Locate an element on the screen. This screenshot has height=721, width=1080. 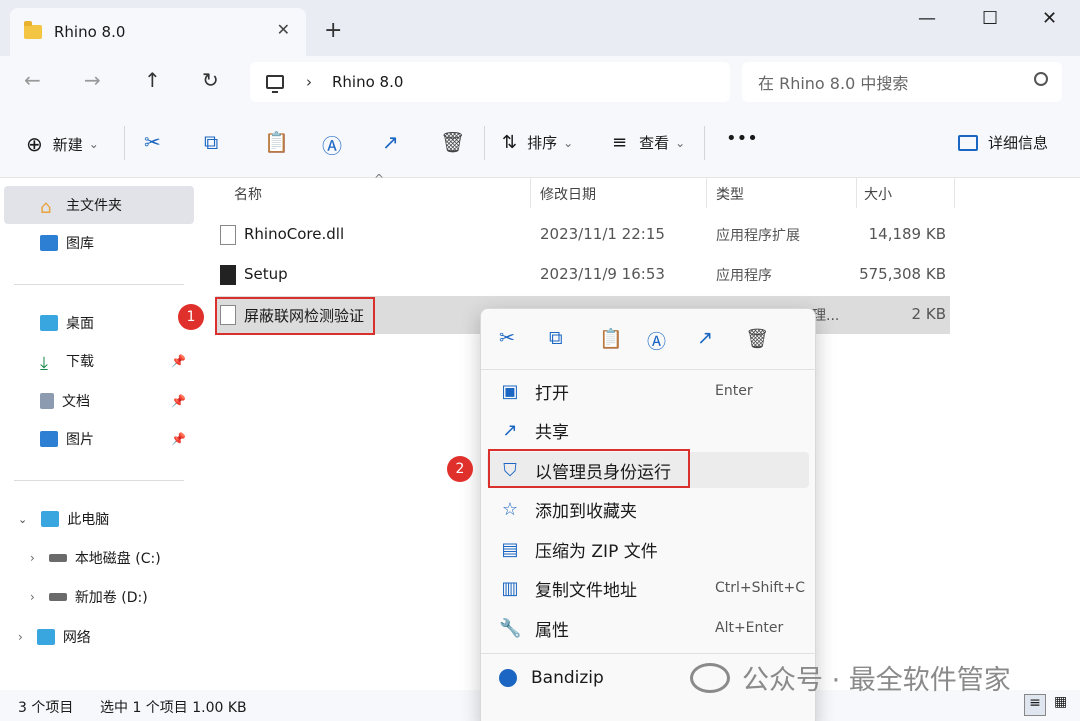
sidebar-item-label: 此电脑 is located at coordinates (88, 520).